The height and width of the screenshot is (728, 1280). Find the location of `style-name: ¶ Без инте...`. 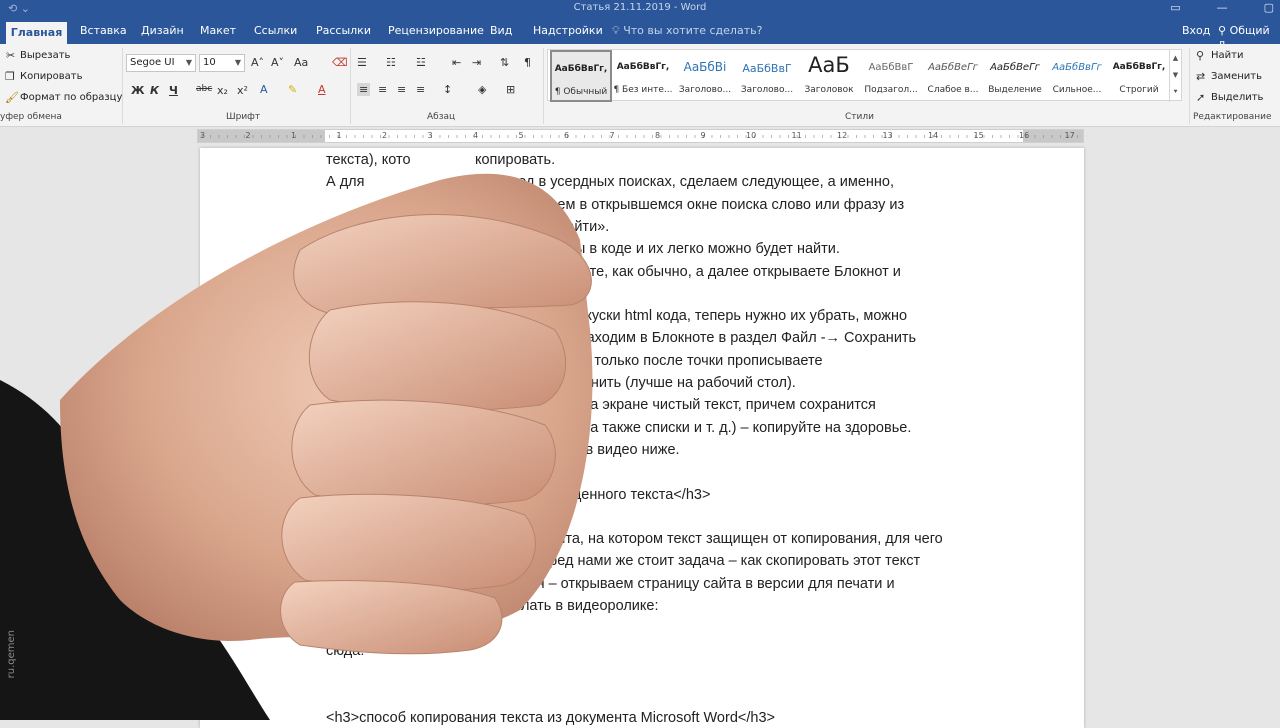

style-name: ¶ Без инте... is located at coordinates (643, 90).